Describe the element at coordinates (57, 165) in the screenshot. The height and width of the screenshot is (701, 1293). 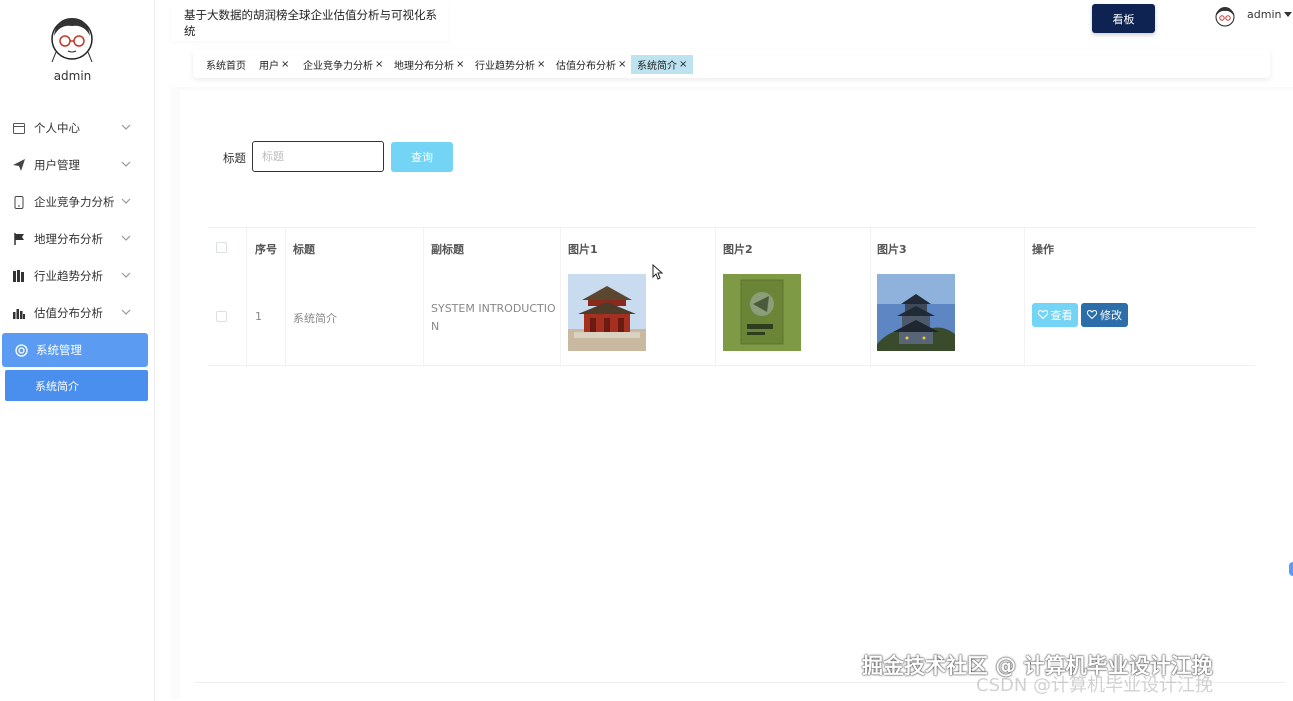
I see `sidebar-item-label: 用户管理` at that location.